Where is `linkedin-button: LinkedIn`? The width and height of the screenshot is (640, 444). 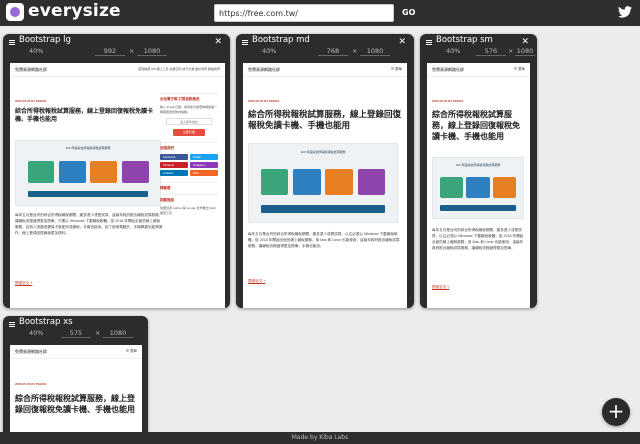
linkedin-button: LinkedIn is located at coordinates (174, 173).